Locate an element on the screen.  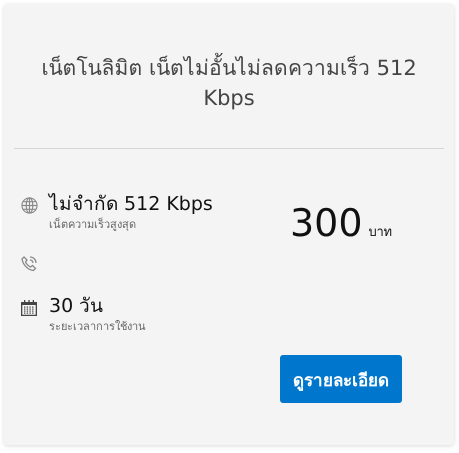
price-amount: 300 is located at coordinates (326, 223).